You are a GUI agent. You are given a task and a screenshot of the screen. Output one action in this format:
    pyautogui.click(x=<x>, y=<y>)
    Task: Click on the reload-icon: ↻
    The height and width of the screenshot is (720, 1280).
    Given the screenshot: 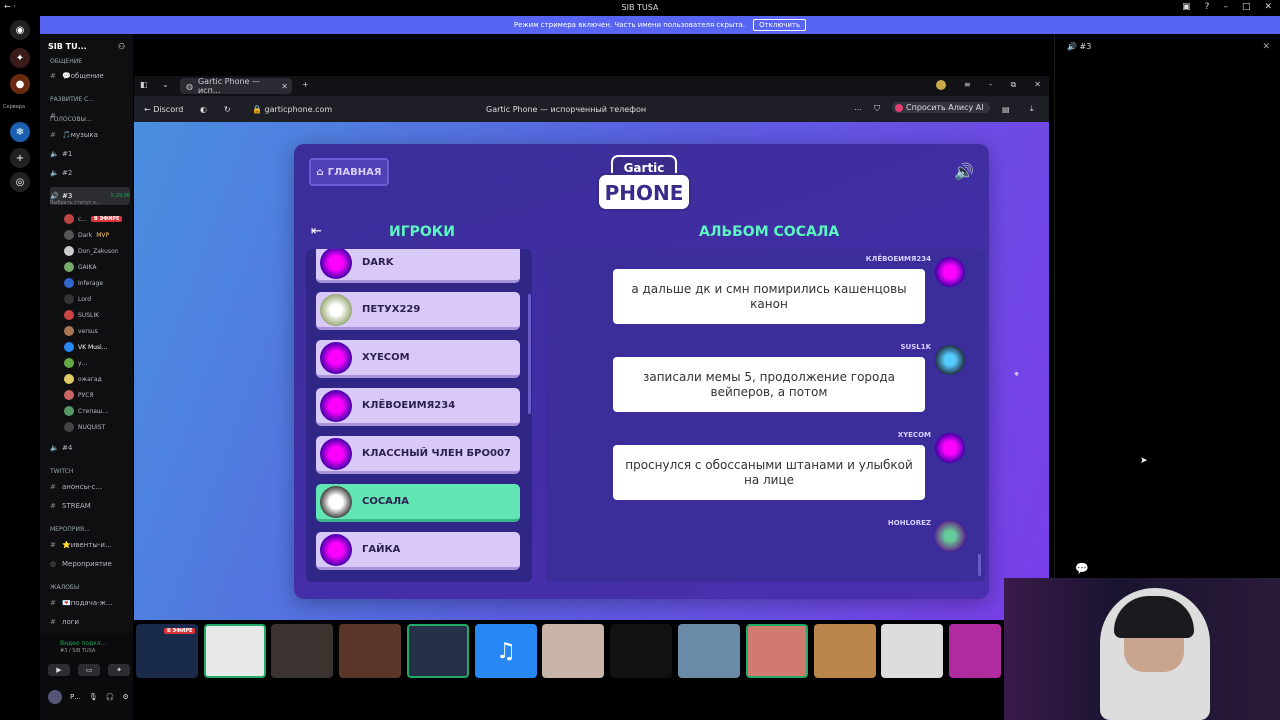 What is the action you would take?
    pyautogui.click(x=227, y=109)
    